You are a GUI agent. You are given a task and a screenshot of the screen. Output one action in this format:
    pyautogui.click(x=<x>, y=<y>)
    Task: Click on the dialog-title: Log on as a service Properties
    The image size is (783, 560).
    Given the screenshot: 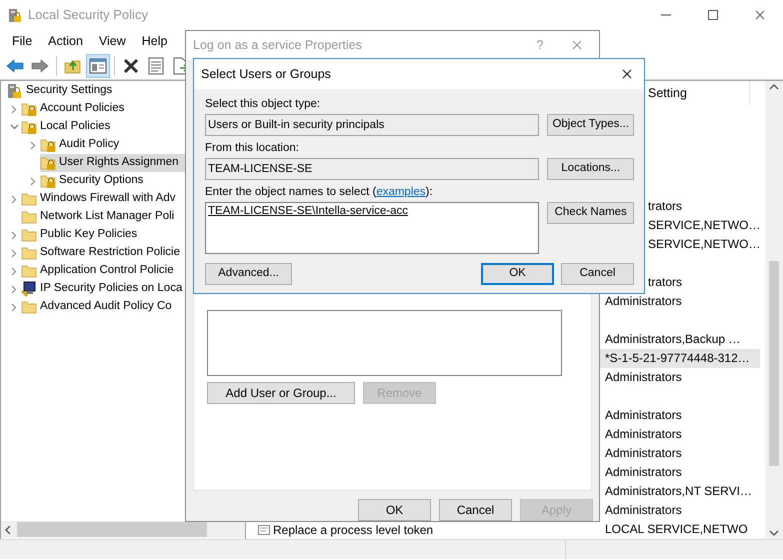 What is the action you would take?
    pyautogui.click(x=277, y=45)
    